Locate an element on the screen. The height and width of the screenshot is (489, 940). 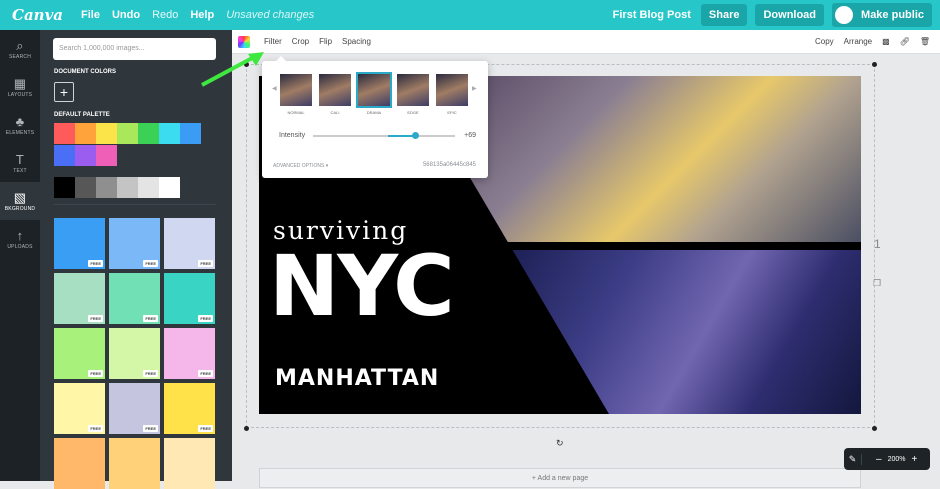
transparency-icon: ▩ is located at coordinates (886, 41).